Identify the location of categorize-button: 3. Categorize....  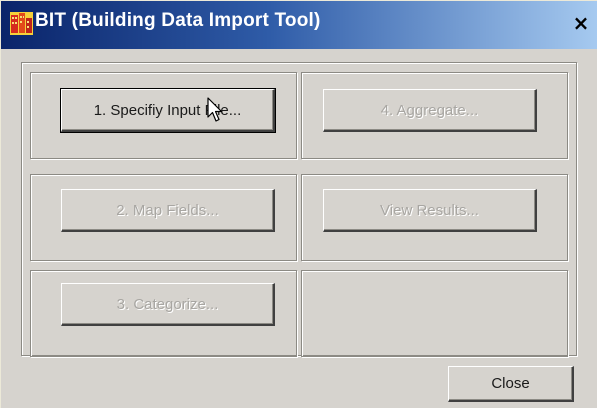
(168, 304).